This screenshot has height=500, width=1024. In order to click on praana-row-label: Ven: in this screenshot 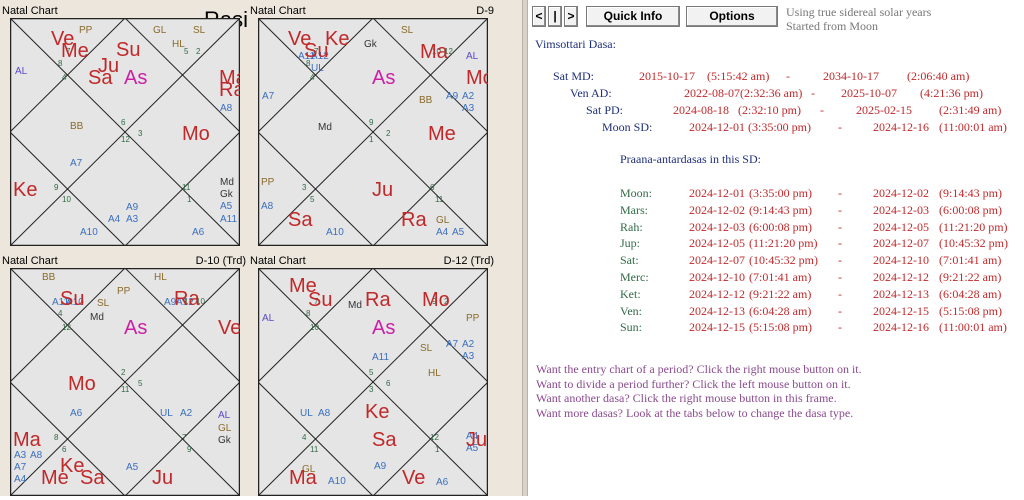, I will do `click(631, 311)`.